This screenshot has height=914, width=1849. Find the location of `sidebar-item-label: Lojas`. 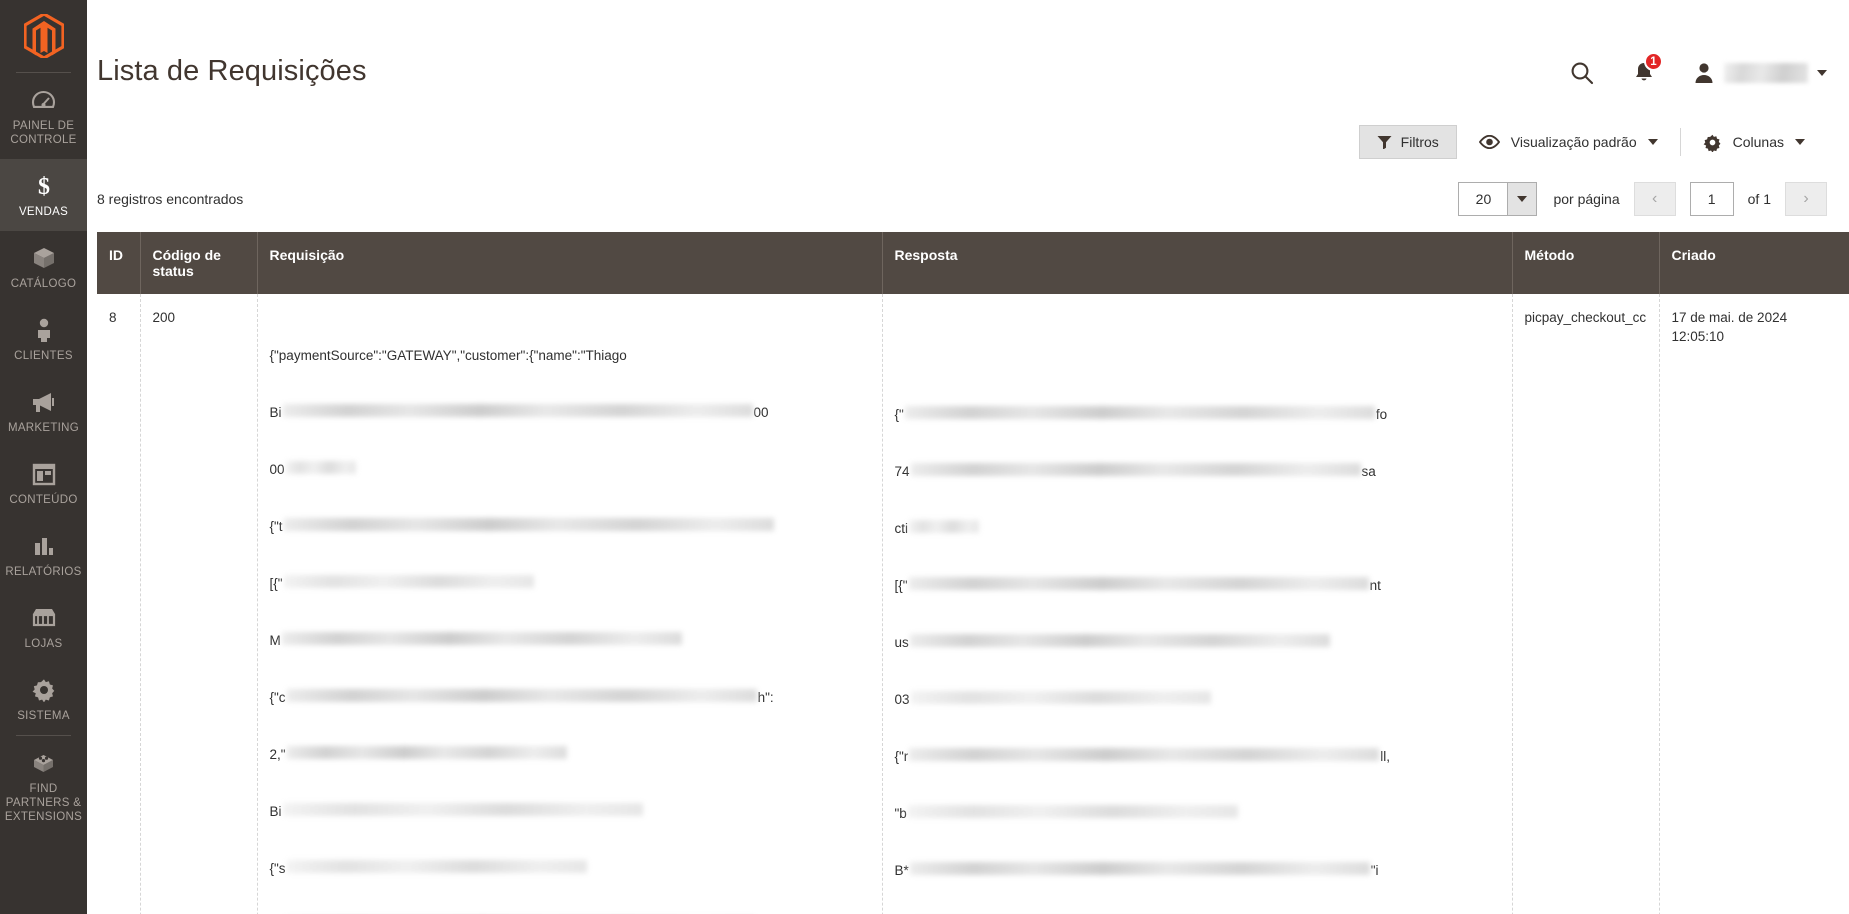

sidebar-item-label: Lojas is located at coordinates (43, 644).